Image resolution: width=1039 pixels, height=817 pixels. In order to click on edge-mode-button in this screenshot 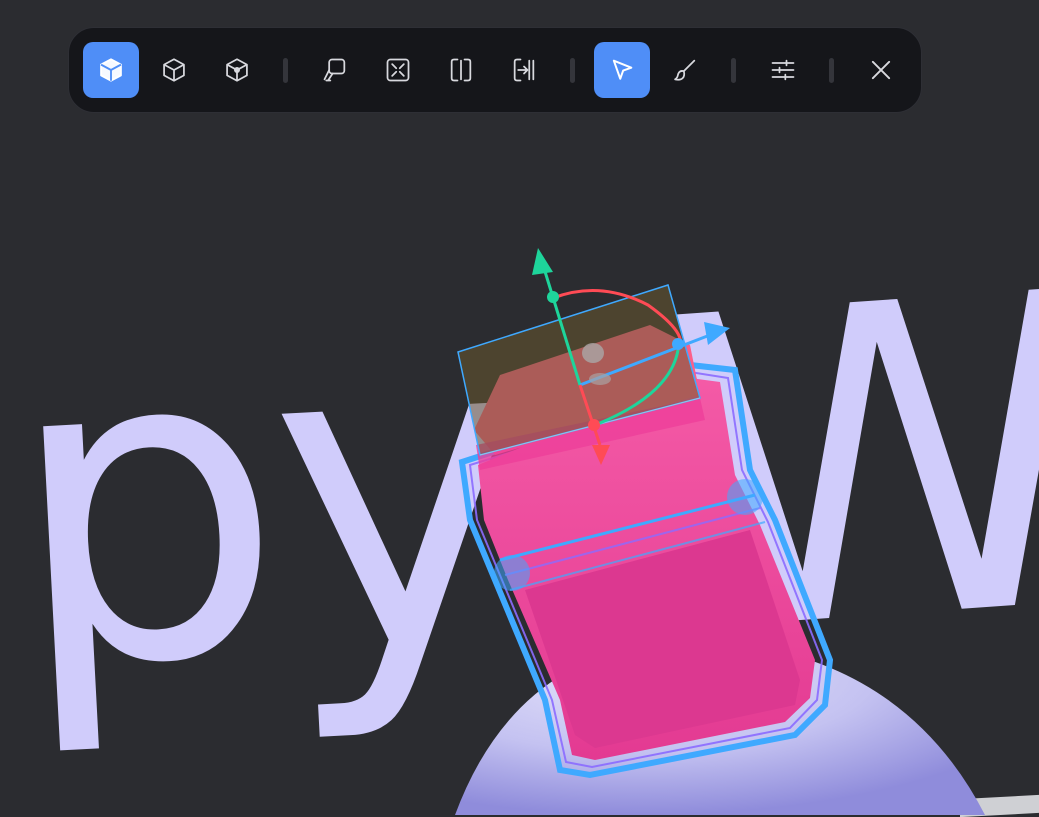, I will do `click(174, 70)`.